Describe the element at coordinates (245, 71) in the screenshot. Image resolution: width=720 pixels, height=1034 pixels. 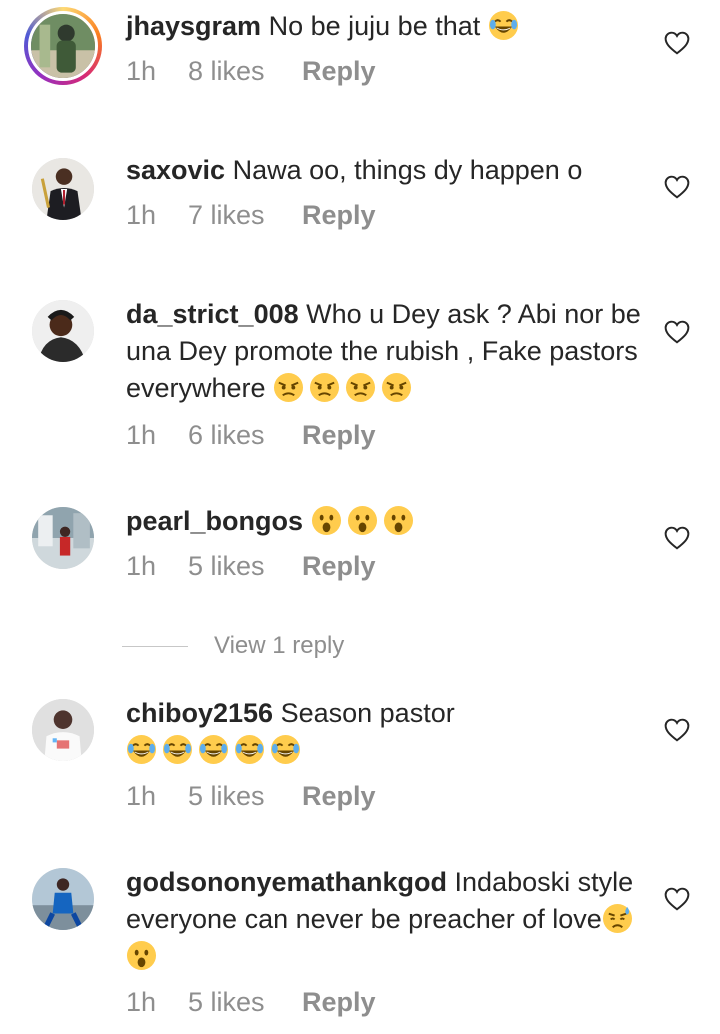
I see `likes-count: 8 likes` at that location.